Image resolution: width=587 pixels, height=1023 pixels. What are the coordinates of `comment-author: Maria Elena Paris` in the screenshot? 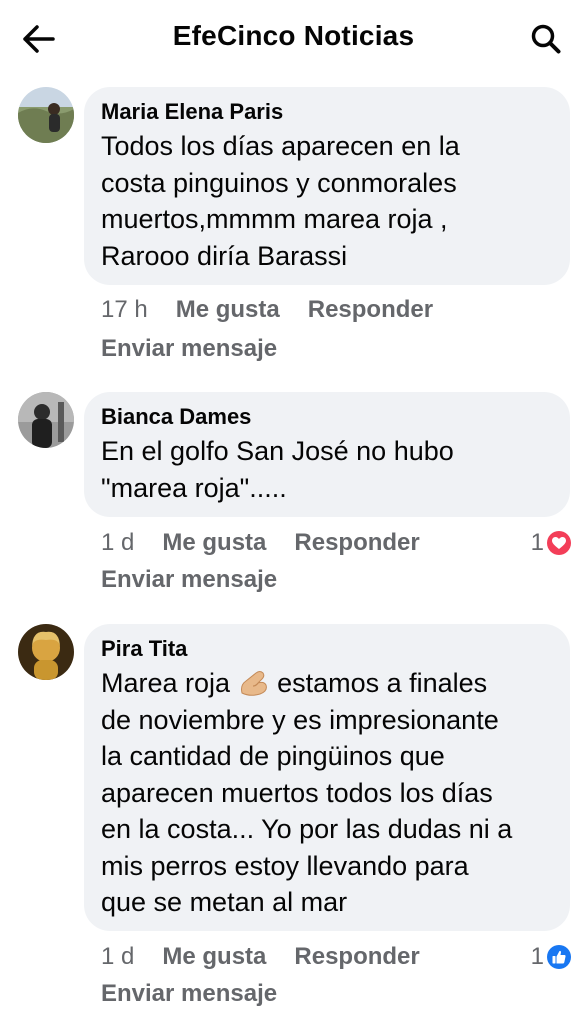 It's located at (326, 112).